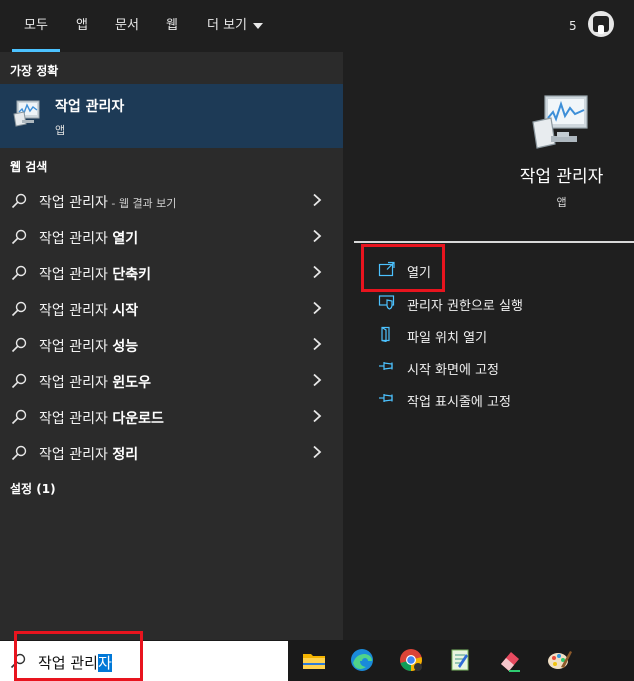 The width and height of the screenshot is (634, 681). What do you see at coordinates (227, 25) in the screenshot?
I see `tab-more-label: 더 보기` at bounding box center [227, 25].